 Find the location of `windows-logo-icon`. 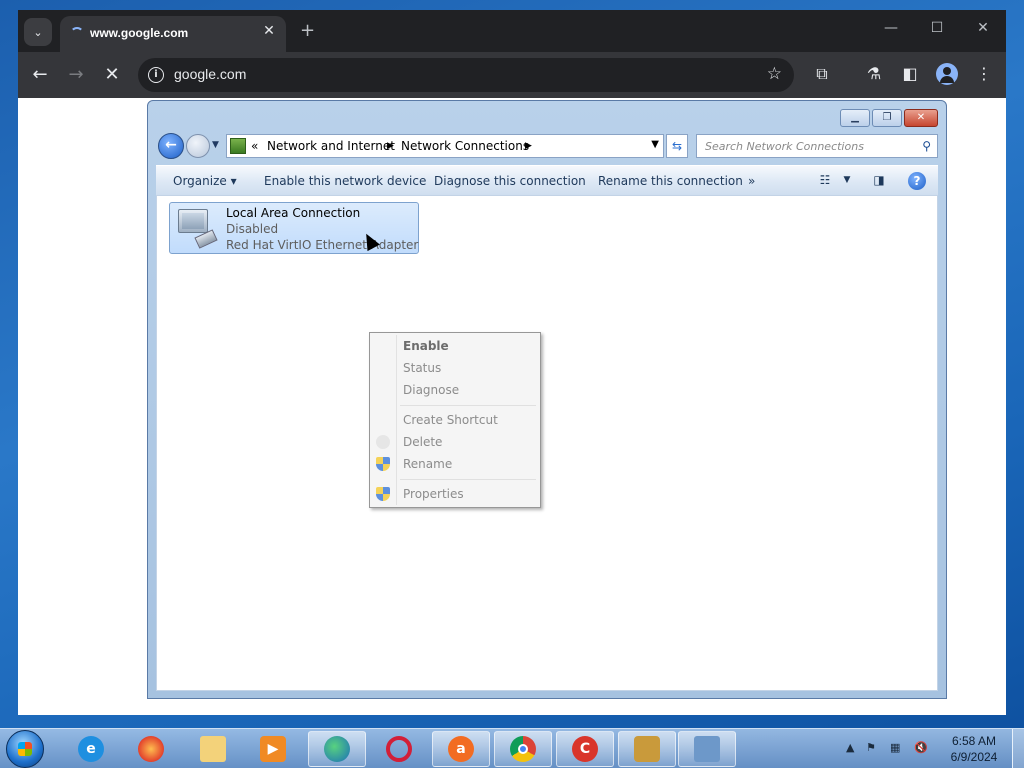

windows-logo-icon is located at coordinates (25, 749).